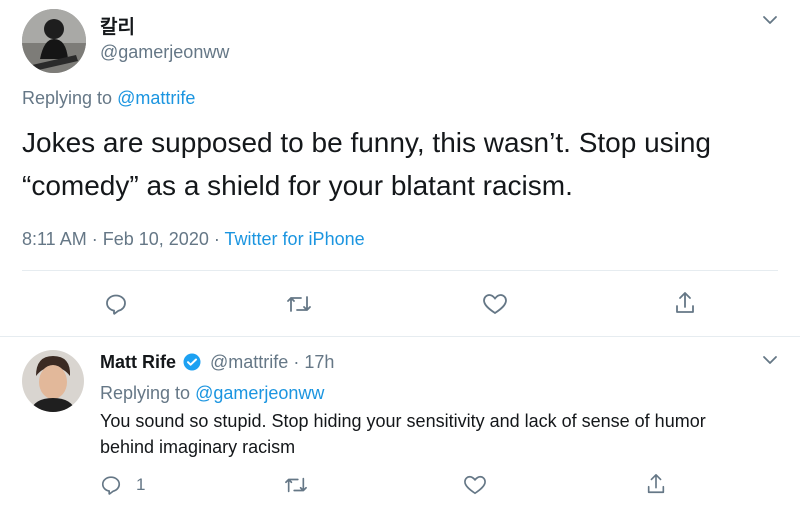 The height and width of the screenshot is (512, 800). I want to click on reply-tweet-avatar, so click(53, 381).